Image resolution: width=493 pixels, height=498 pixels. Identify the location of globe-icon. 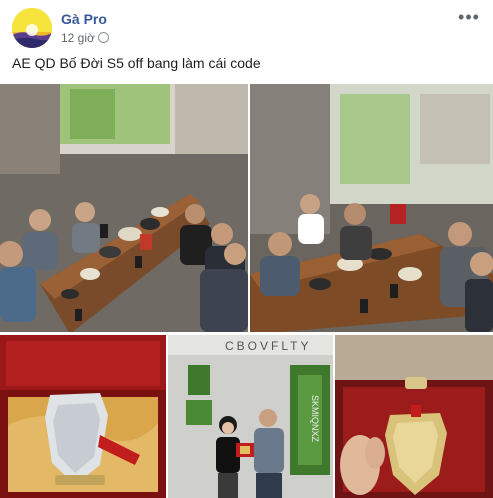
(103, 37).